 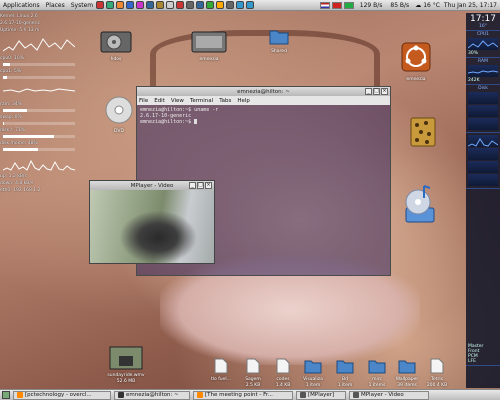 What do you see at coordinates (39, 123) in the screenshot?
I see `swap-bar` at bounding box center [39, 123].